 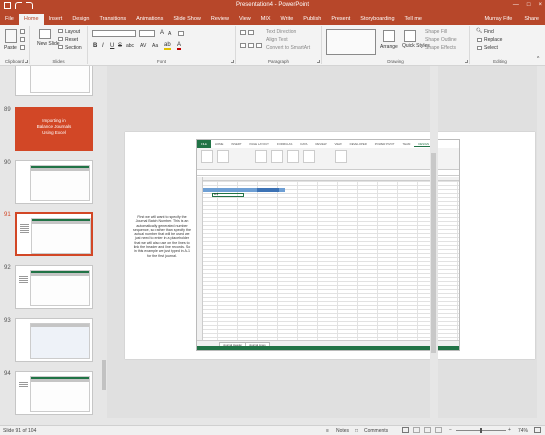 What do you see at coordinates (26, 61) in the screenshot?
I see `clipboard-launcher-icon` at bounding box center [26, 61].